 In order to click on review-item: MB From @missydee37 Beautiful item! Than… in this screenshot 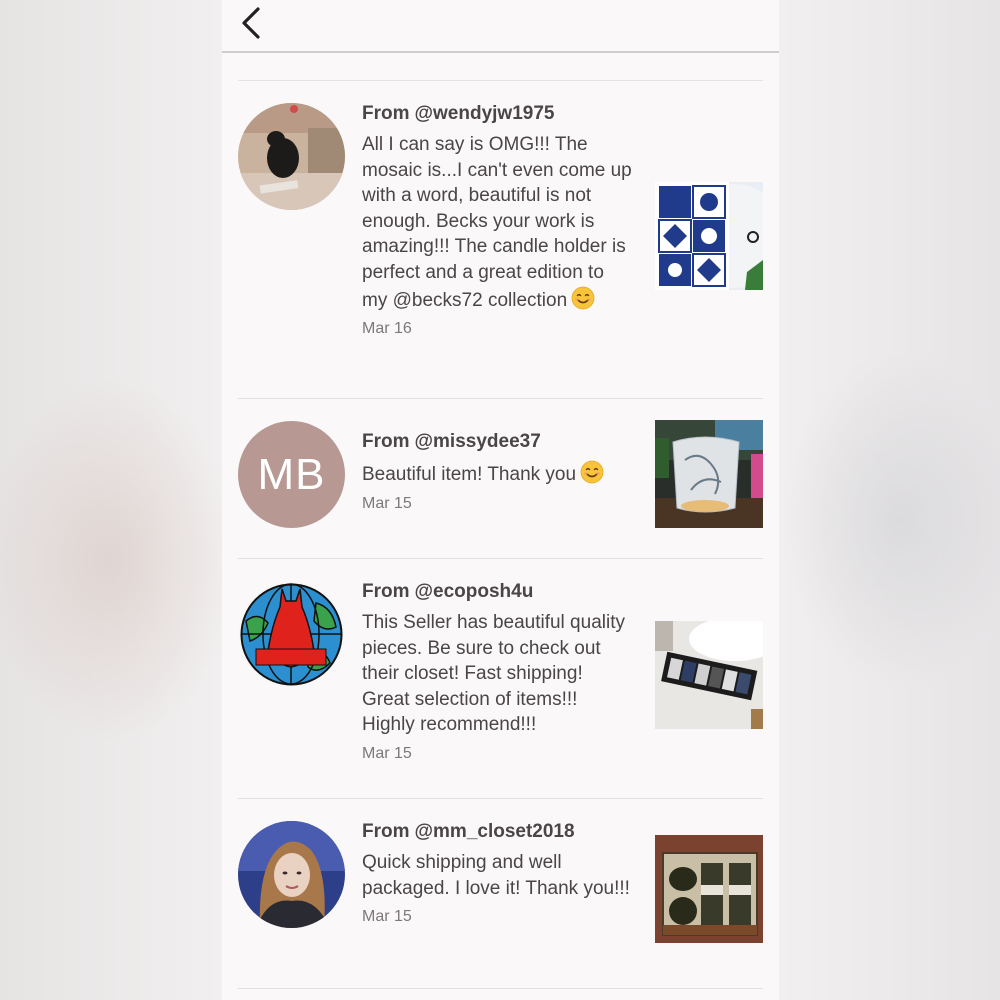, I will do `click(500, 479)`.